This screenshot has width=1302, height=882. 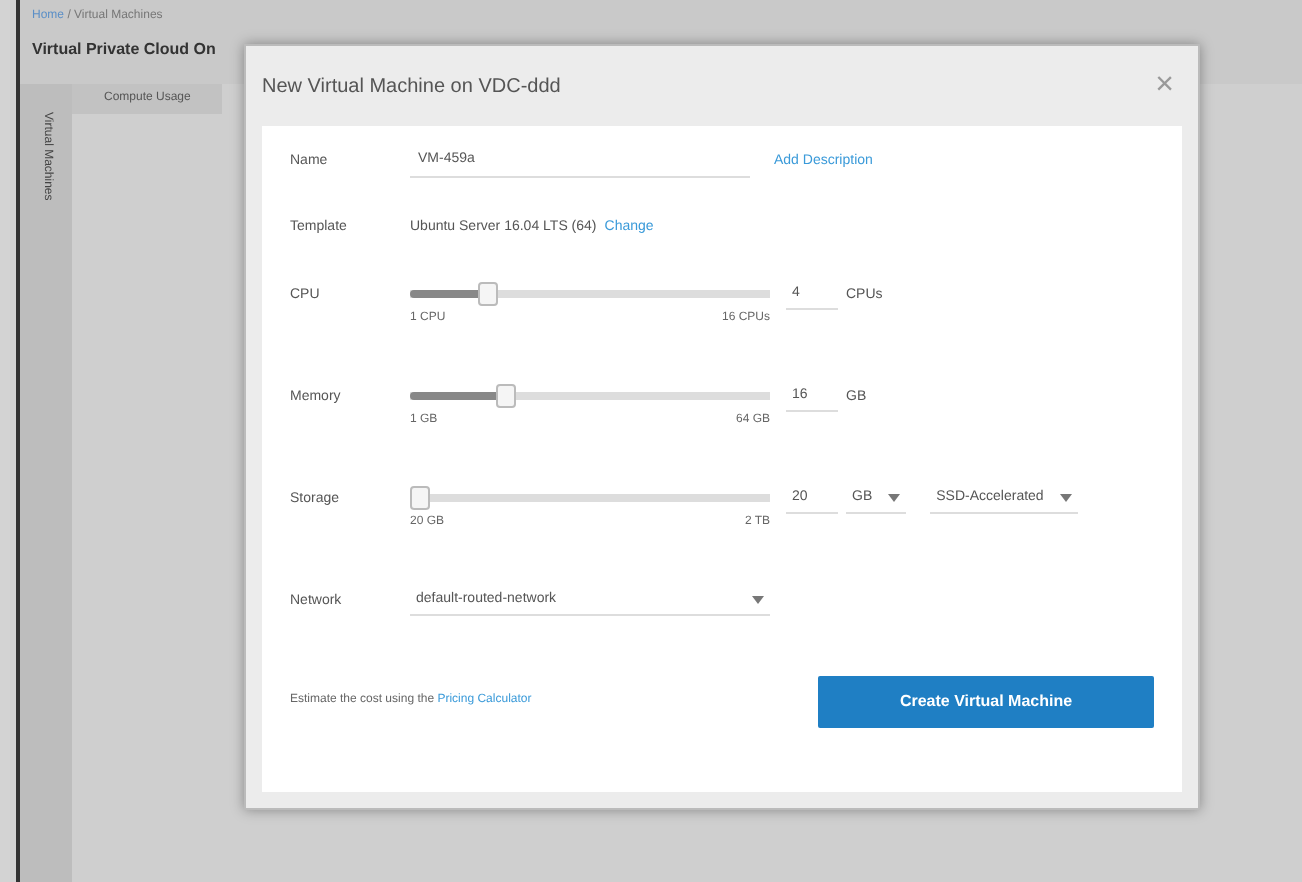 I want to click on create-button: Create Virtual Machine, so click(x=986, y=701).